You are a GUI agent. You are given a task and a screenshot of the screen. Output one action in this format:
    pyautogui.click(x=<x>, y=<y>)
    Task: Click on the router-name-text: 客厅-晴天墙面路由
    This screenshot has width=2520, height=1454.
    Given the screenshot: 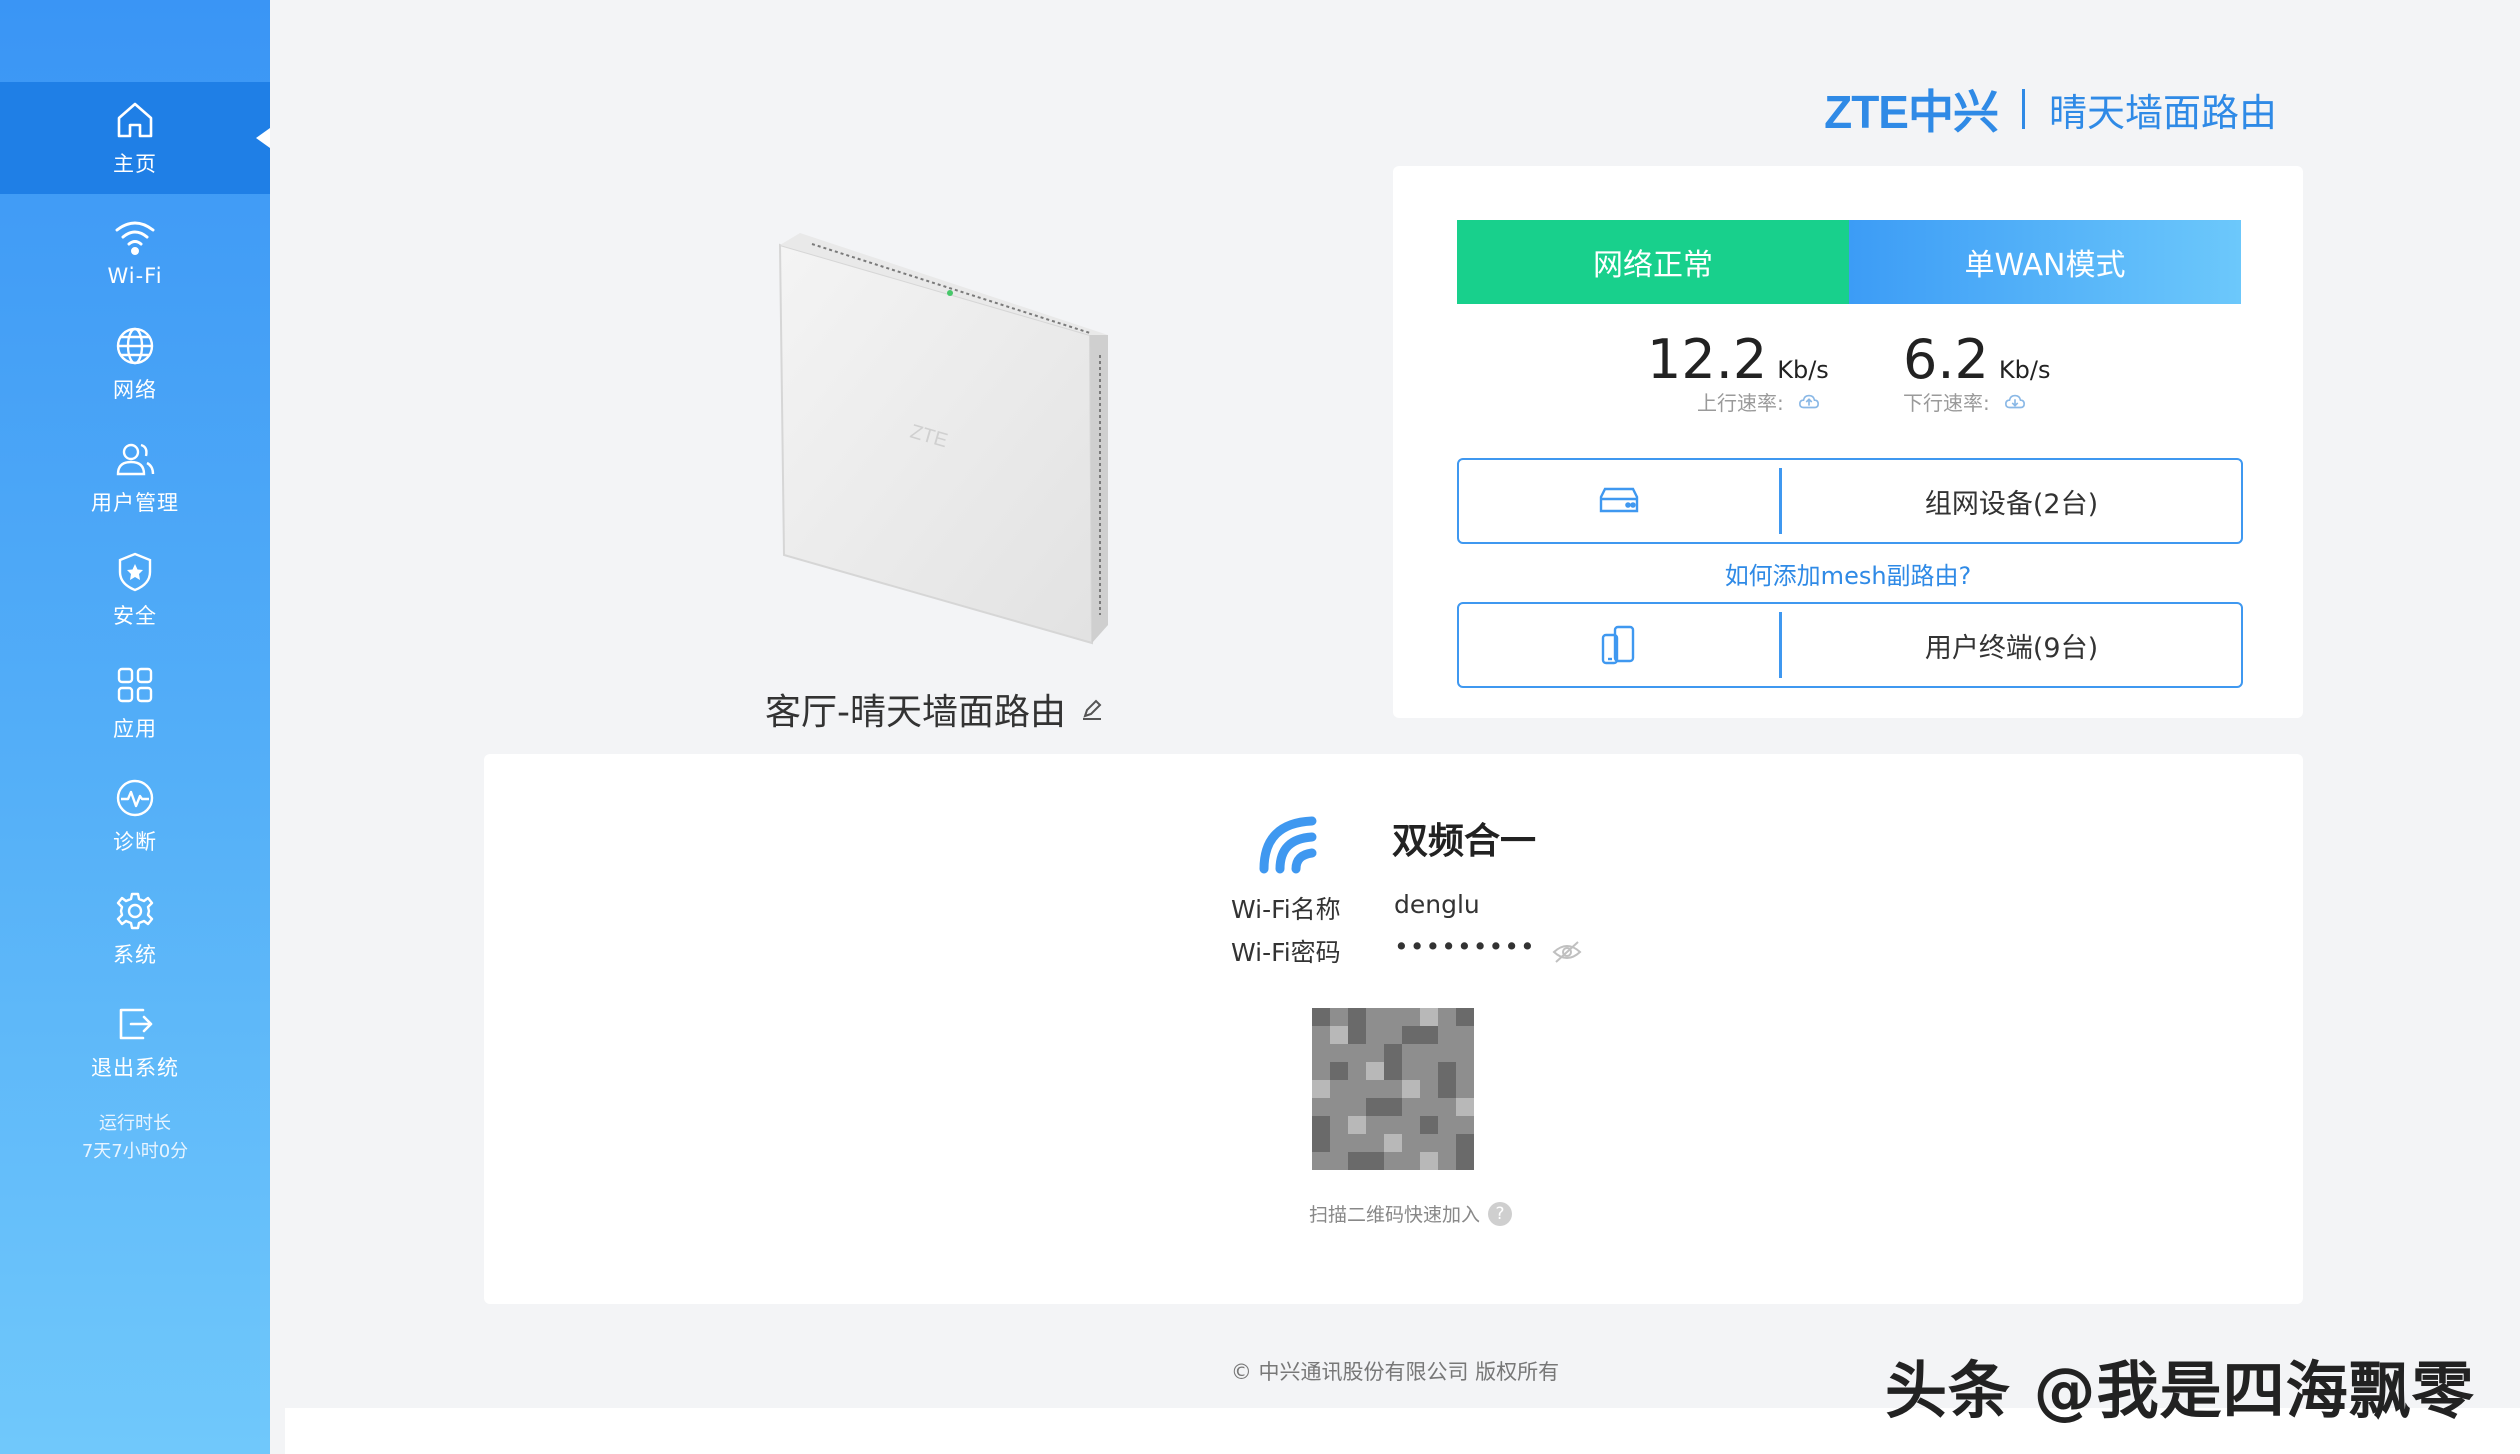 What is the action you would take?
    pyautogui.click(x=915, y=712)
    